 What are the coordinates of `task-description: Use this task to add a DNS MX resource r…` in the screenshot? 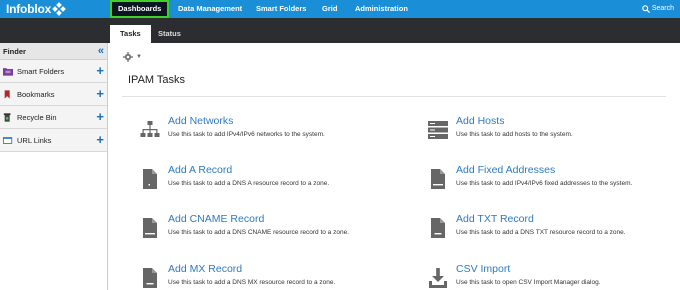 It's located at (252, 282).